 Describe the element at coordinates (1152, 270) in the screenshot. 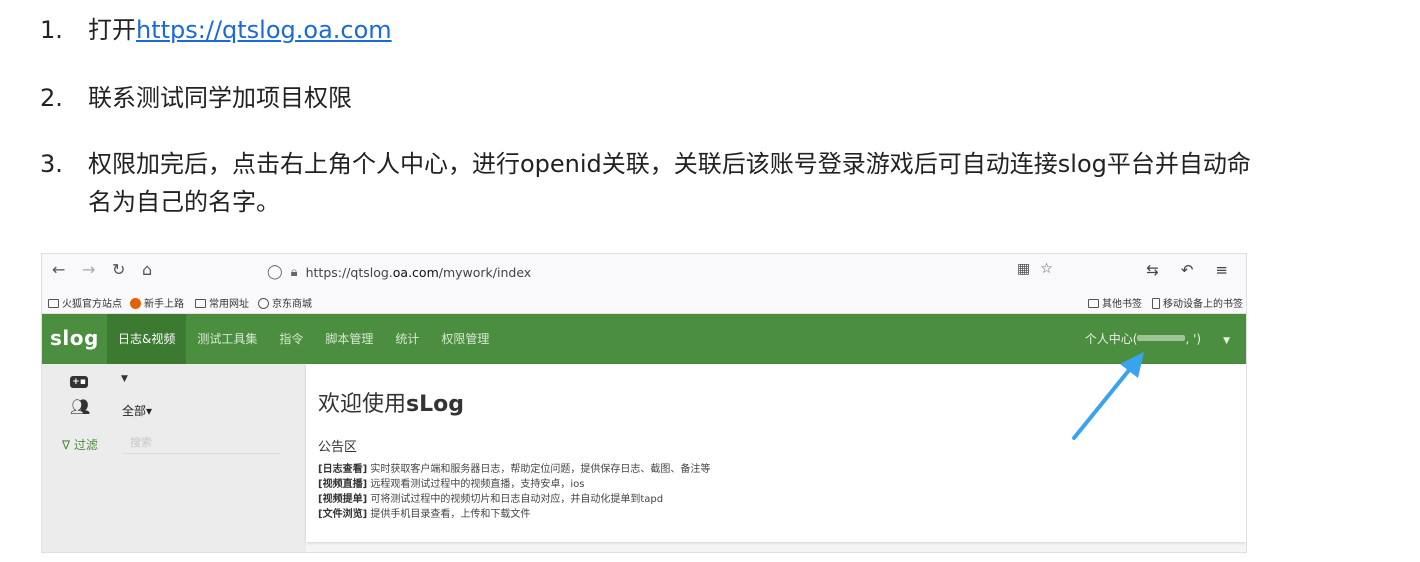

I see `extension-icon: ⇆` at that location.